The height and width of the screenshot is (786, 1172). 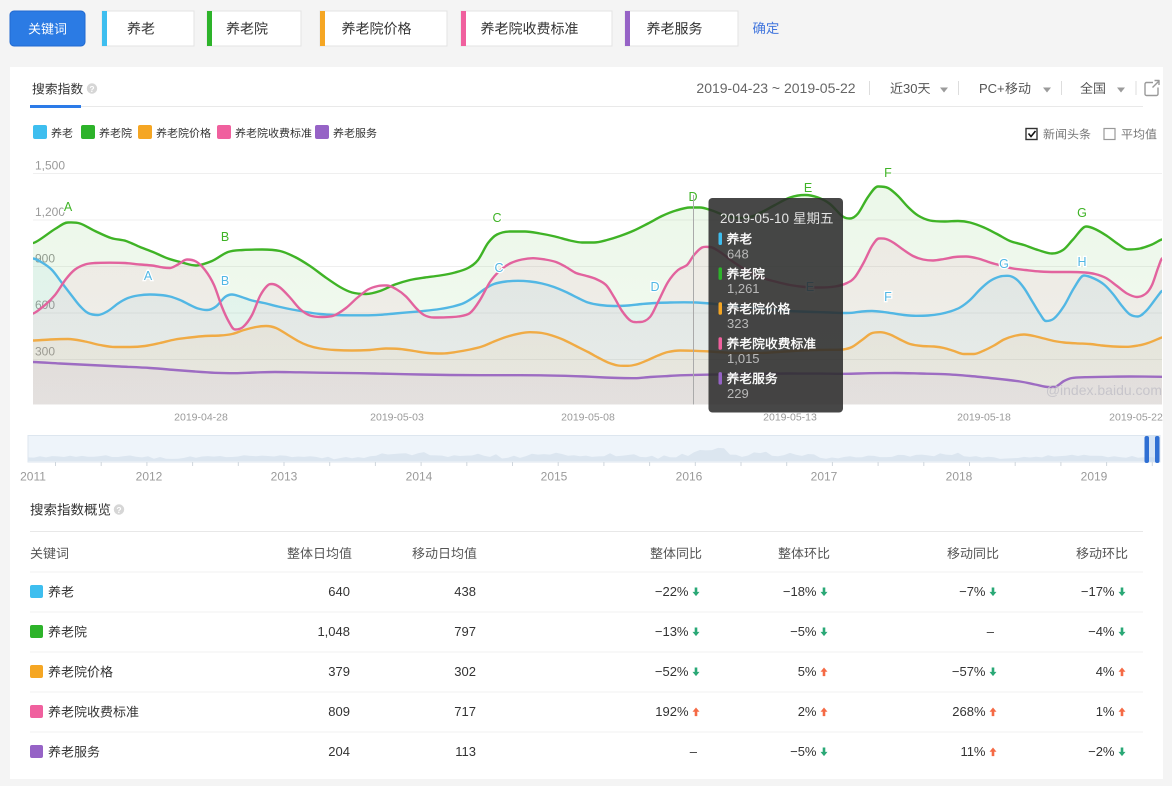 I want to click on svg-text: 2019, so click(x=1094, y=477).